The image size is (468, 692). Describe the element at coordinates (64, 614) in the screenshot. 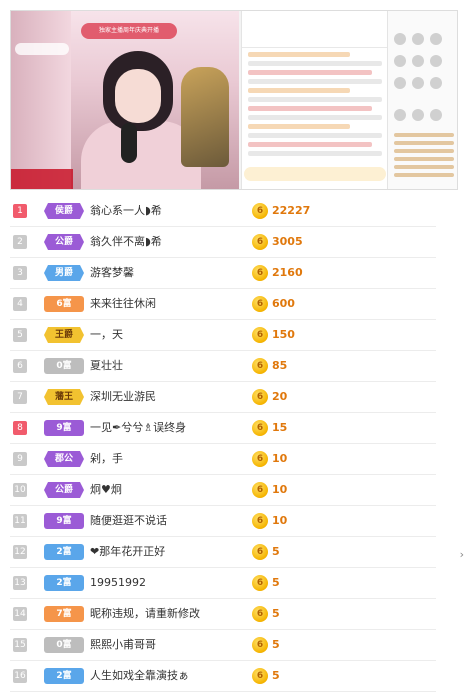

I see `wealth-badge: 7富` at that location.